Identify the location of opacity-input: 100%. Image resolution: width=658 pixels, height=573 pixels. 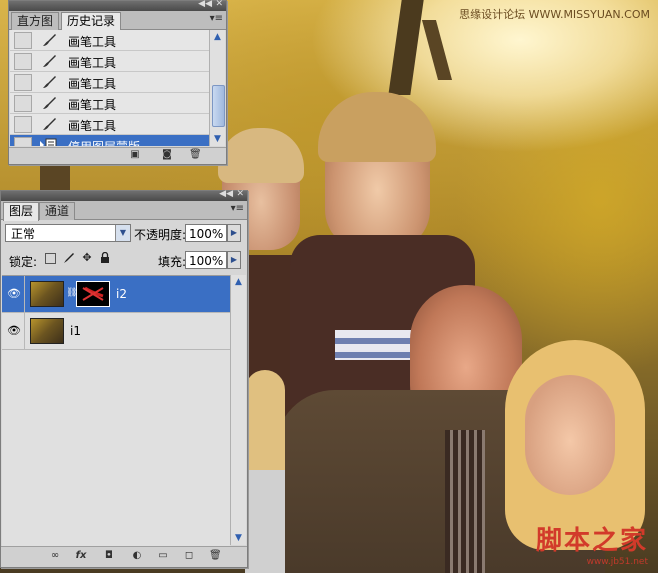
(206, 233).